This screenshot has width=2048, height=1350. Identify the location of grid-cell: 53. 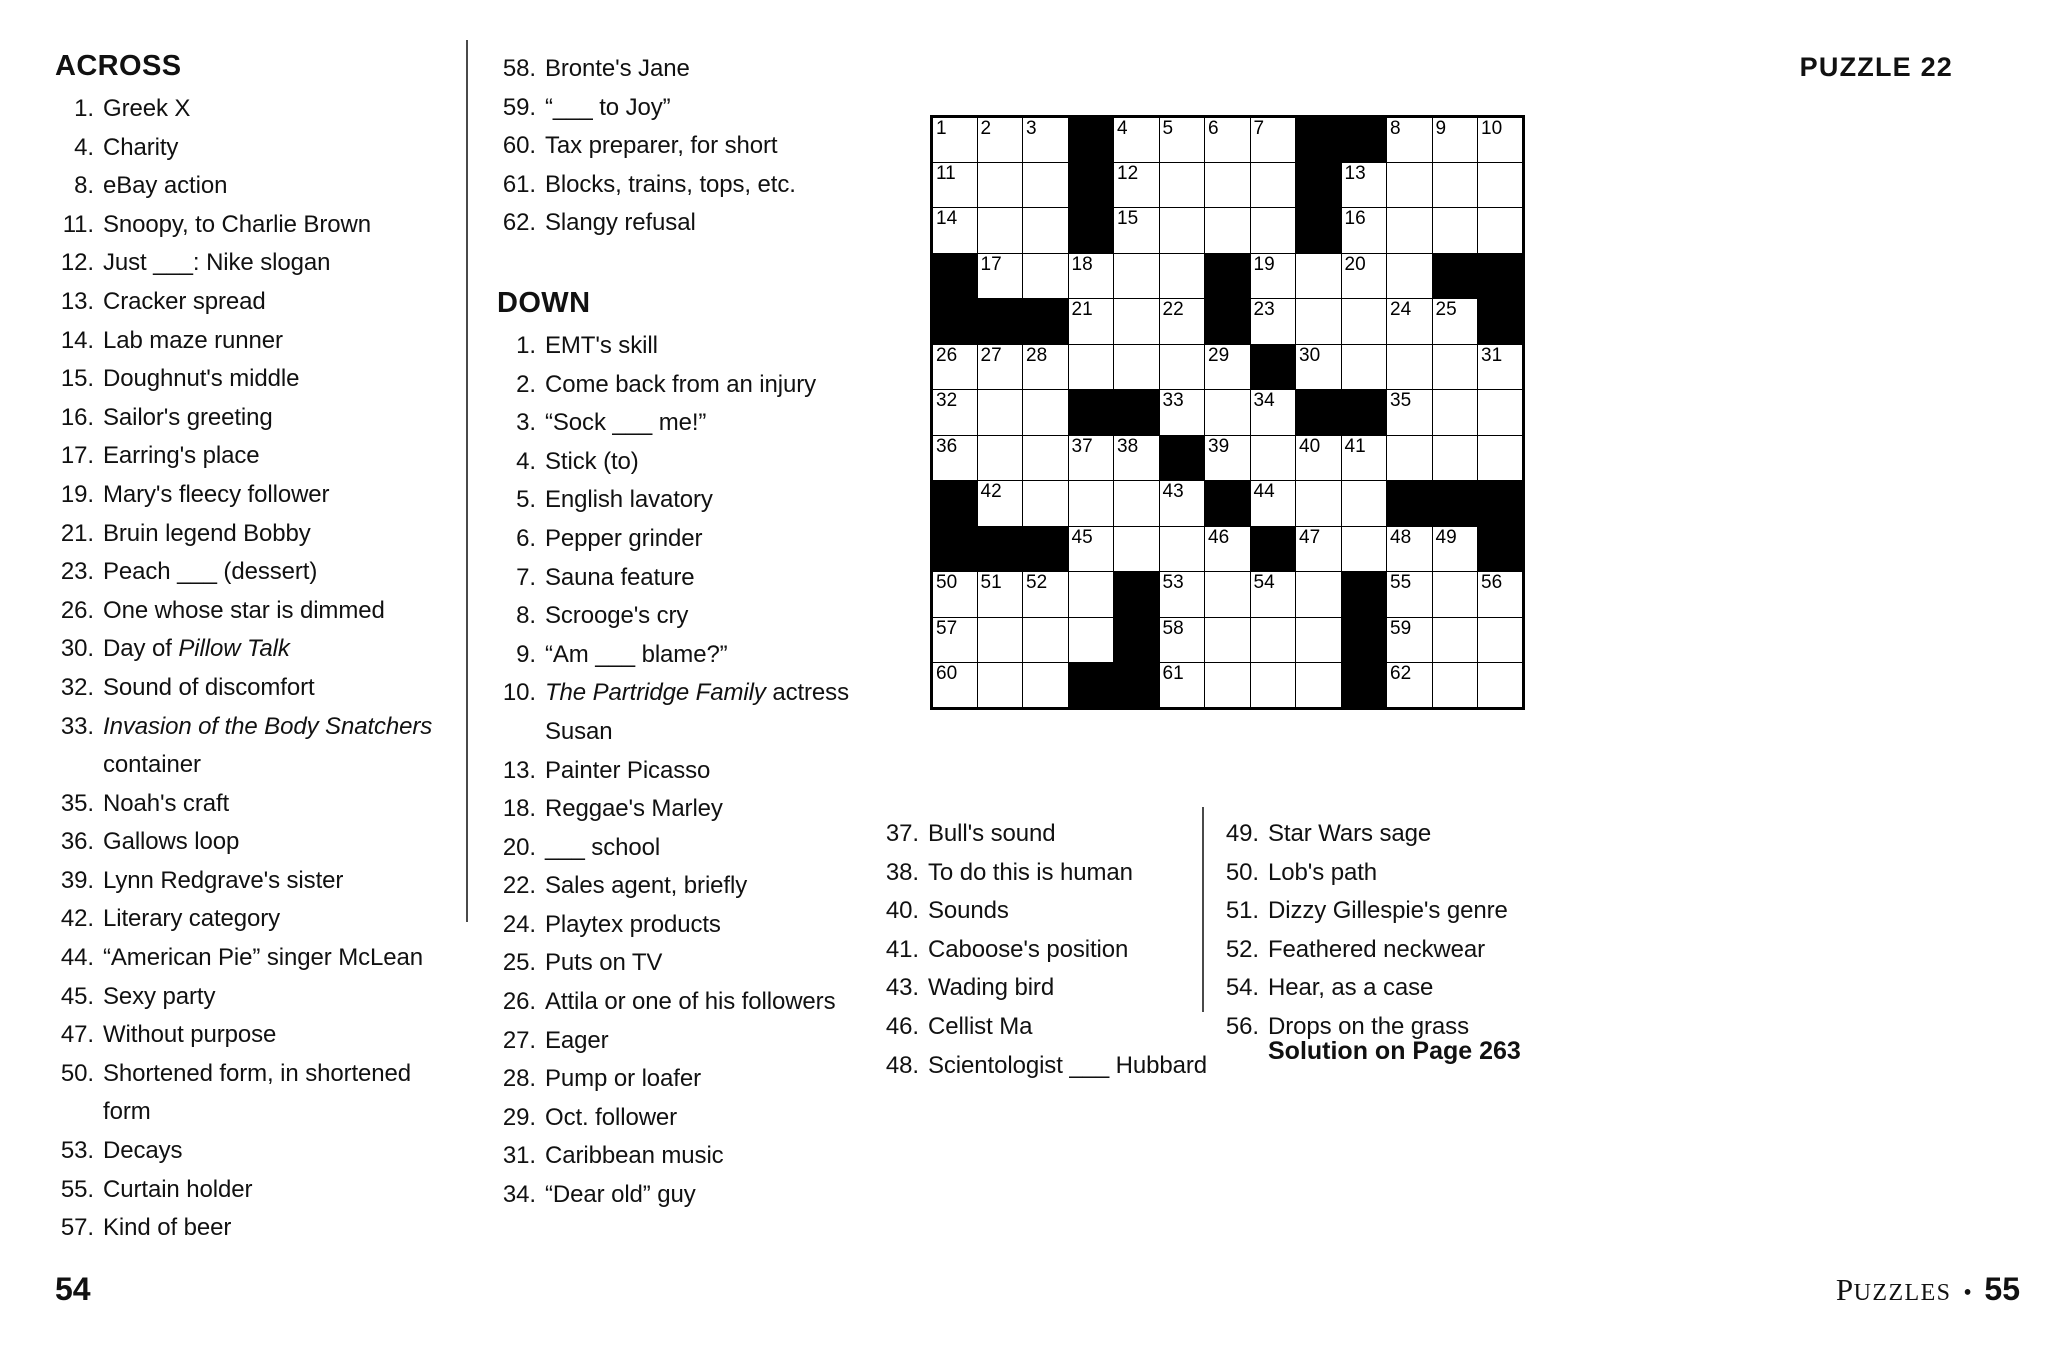
(1181, 594).